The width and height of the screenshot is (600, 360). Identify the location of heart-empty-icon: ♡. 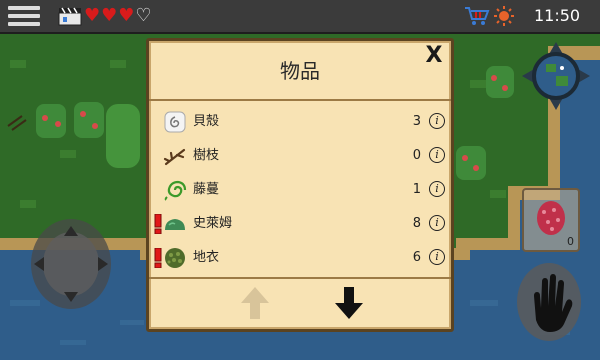
(144, 15).